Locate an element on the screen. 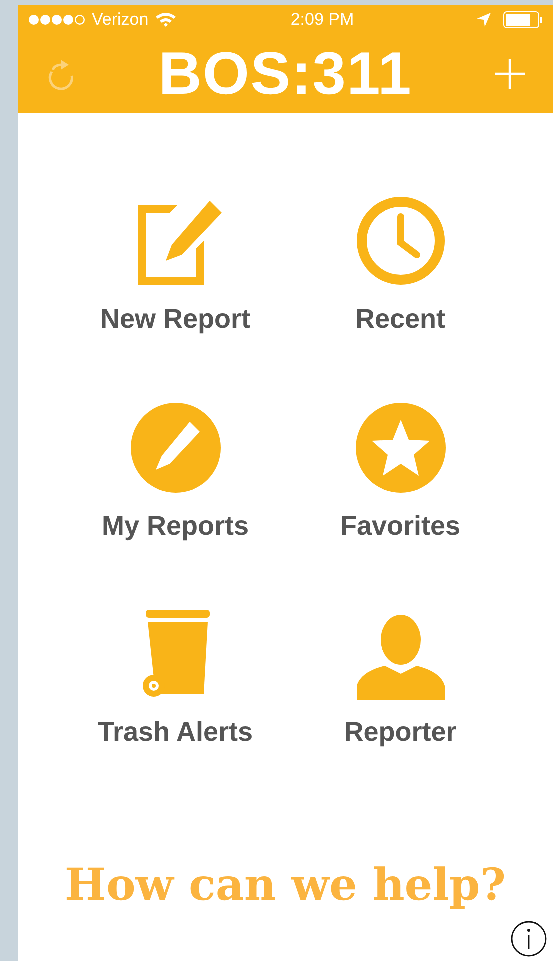  tagline: How can we help? is located at coordinates (285, 885).